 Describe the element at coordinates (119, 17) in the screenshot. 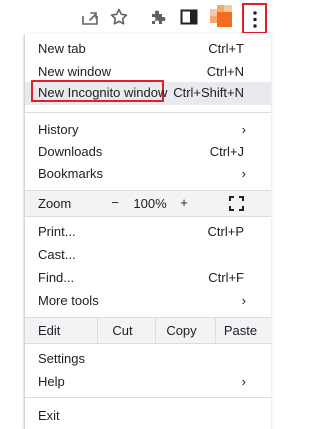

I see `star-icon` at that location.